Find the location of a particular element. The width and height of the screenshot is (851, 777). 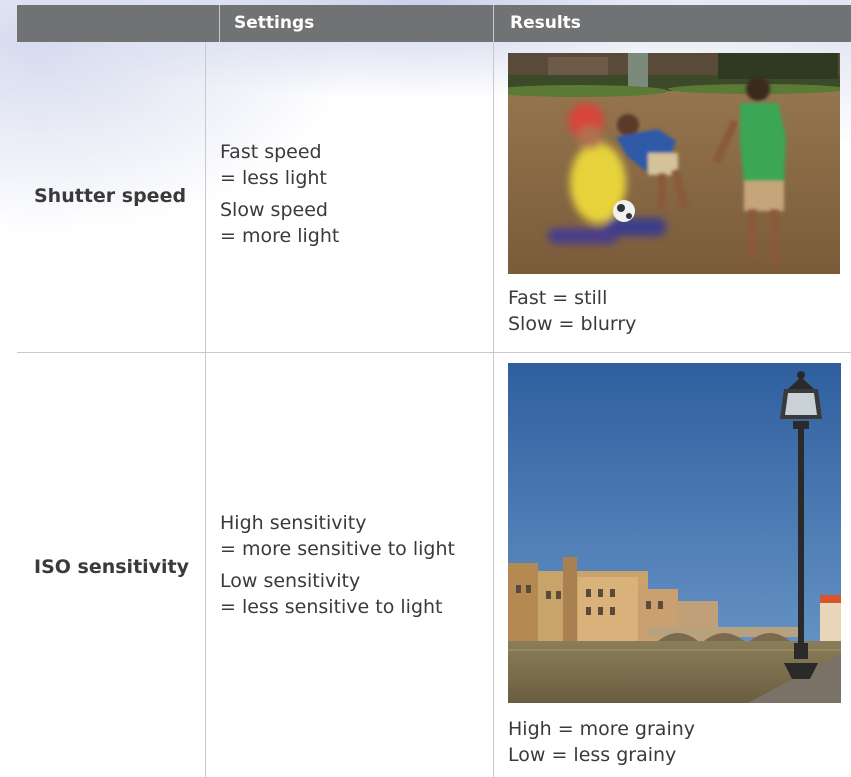

setting-line: = less sensitive to light is located at coordinates (331, 607).